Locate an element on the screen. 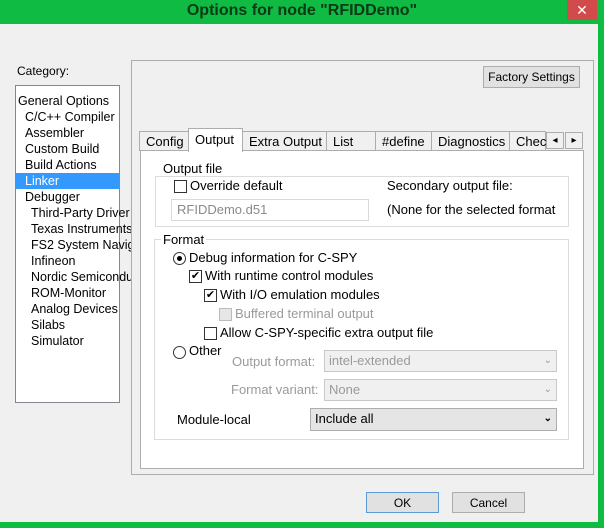 This screenshot has width=604, height=528. tab-config: Config is located at coordinates (164, 141).